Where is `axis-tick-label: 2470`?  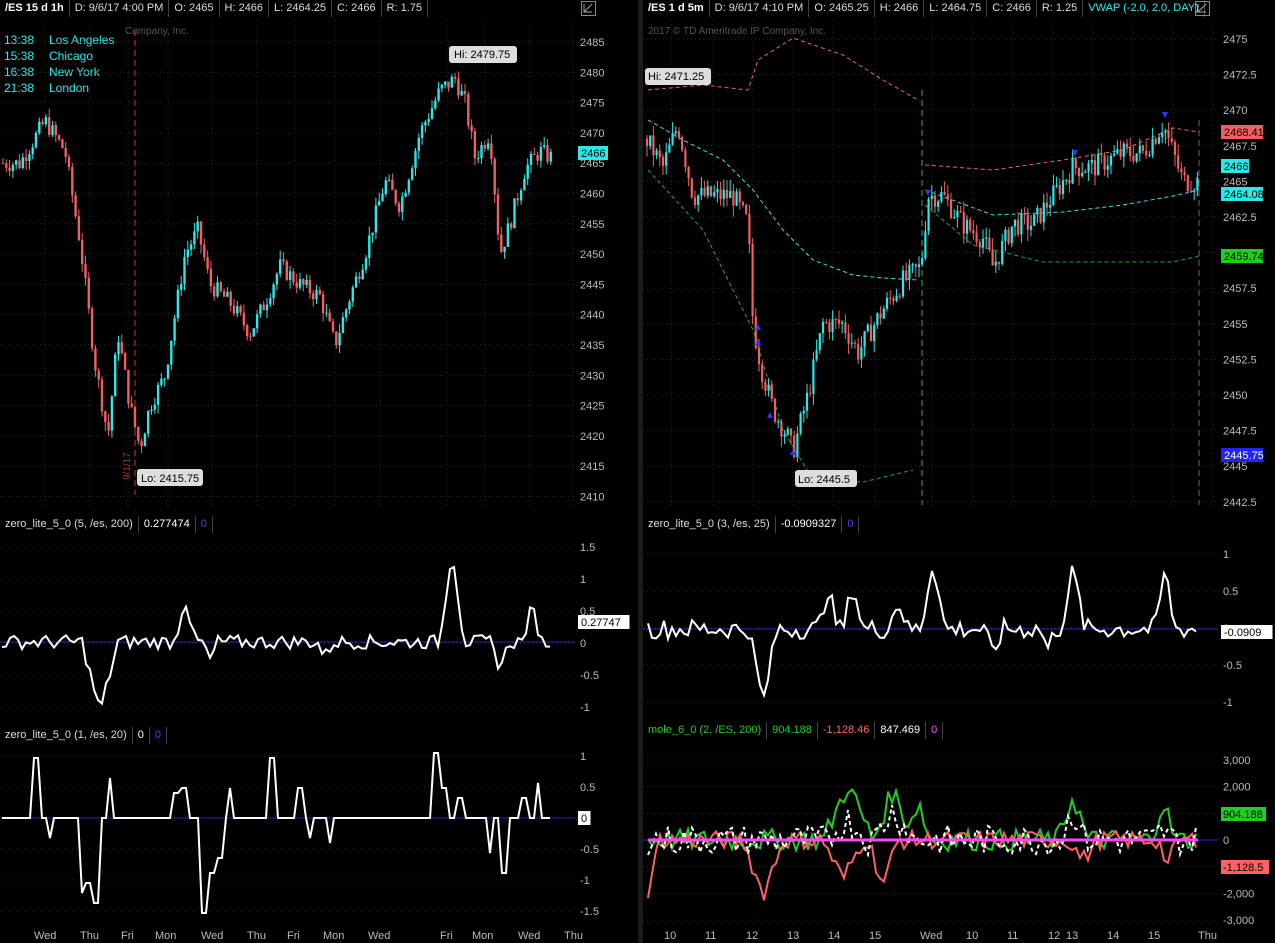 axis-tick-label: 2470 is located at coordinates (1235, 111).